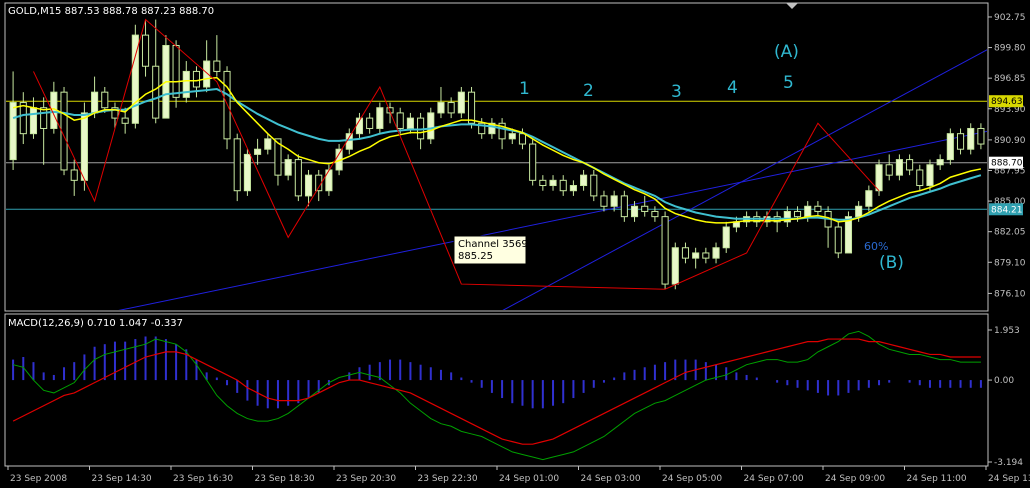 Image resolution: width=1030 pixels, height=488 pixels. I want to click on price-tag-yellow: 894.63, so click(1006, 101).